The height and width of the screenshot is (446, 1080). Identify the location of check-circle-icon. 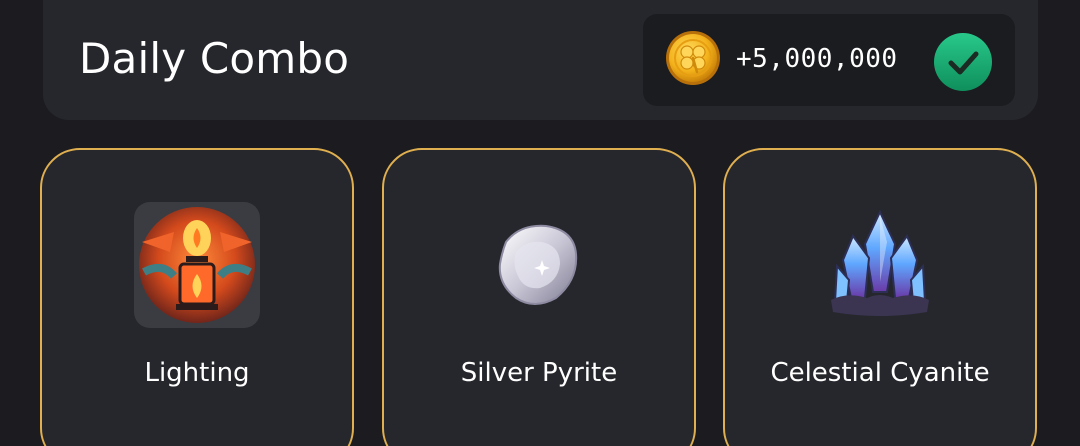
(963, 62).